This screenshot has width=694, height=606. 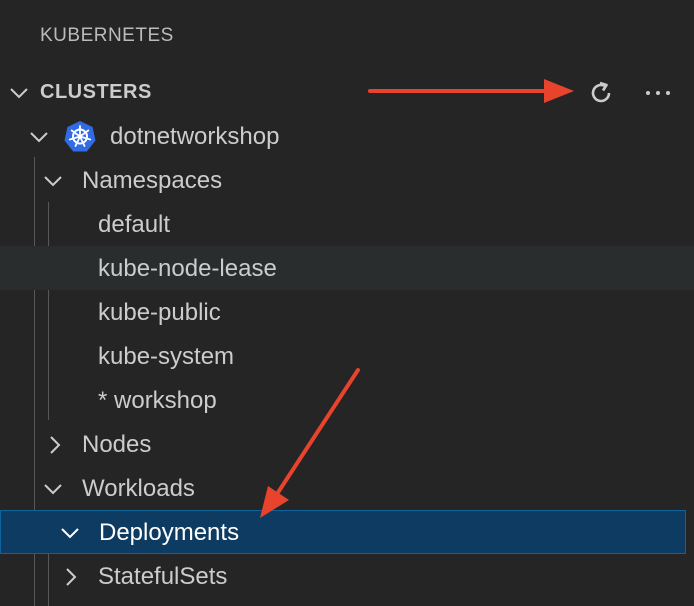 What do you see at coordinates (343, 400) in the screenshot?
I see `namespace-item-workshop: * workshop` at bounding box center [343, 400].